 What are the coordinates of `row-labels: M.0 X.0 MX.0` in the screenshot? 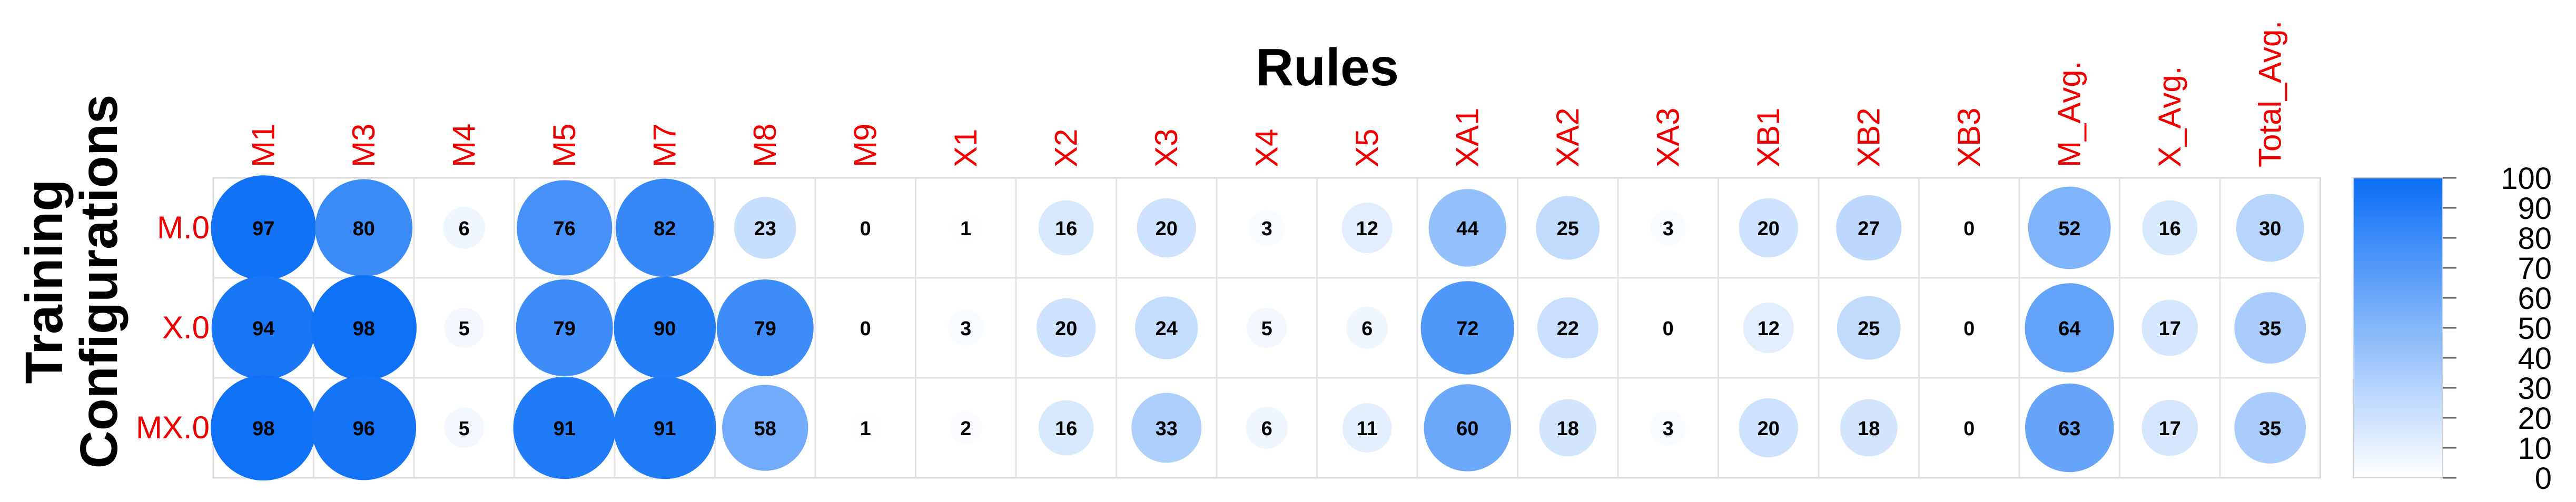 It's located at (173, 327).